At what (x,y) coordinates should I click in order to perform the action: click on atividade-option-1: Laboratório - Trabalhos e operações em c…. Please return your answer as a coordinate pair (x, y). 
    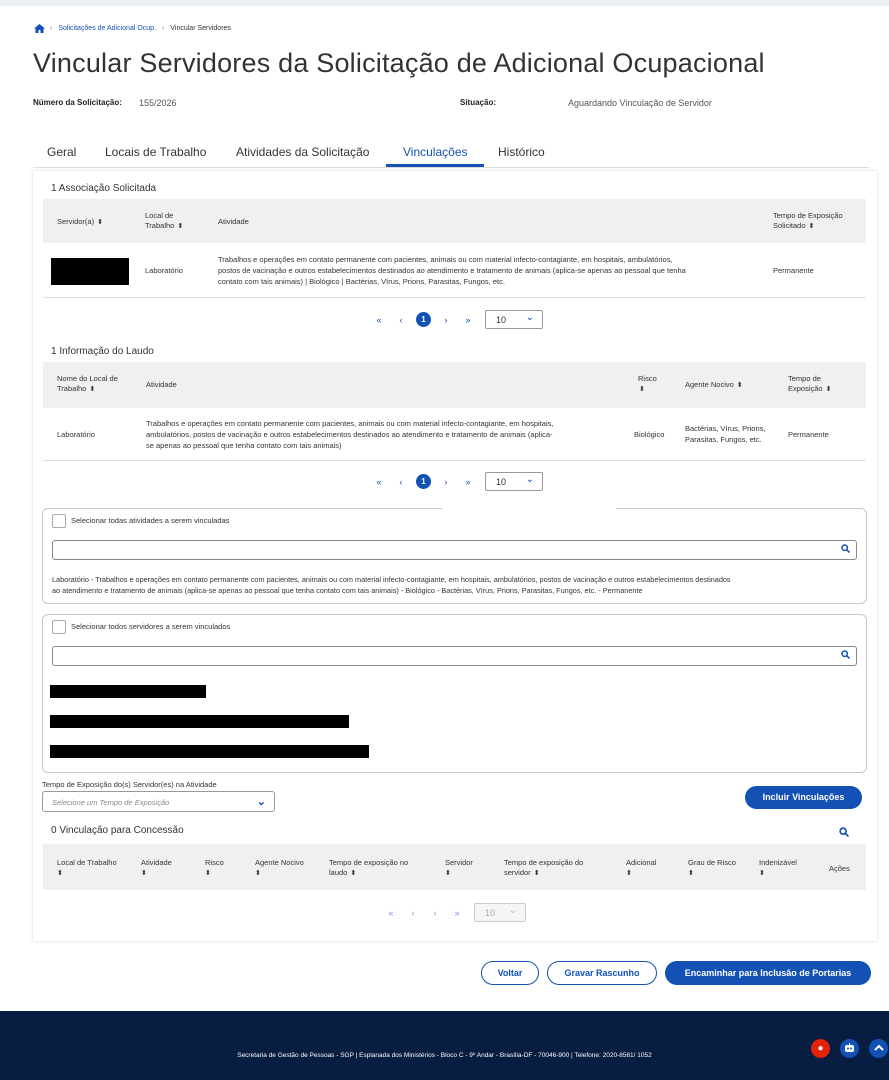
    Looking at the image, I should click on (391, 580).